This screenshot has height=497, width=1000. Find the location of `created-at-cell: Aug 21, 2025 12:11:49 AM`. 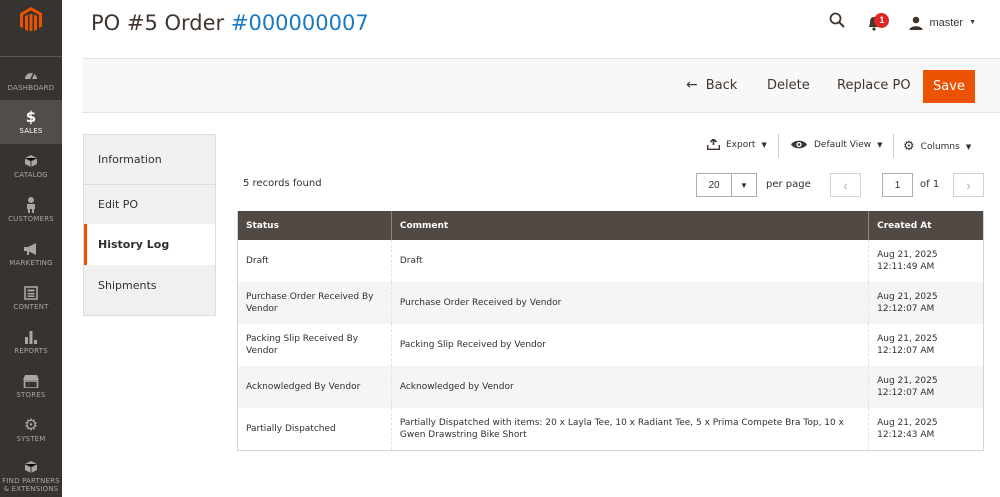

created-at-cell: Aug 21, 2025 12:11:49 AM is located at coordinates (926, 261).